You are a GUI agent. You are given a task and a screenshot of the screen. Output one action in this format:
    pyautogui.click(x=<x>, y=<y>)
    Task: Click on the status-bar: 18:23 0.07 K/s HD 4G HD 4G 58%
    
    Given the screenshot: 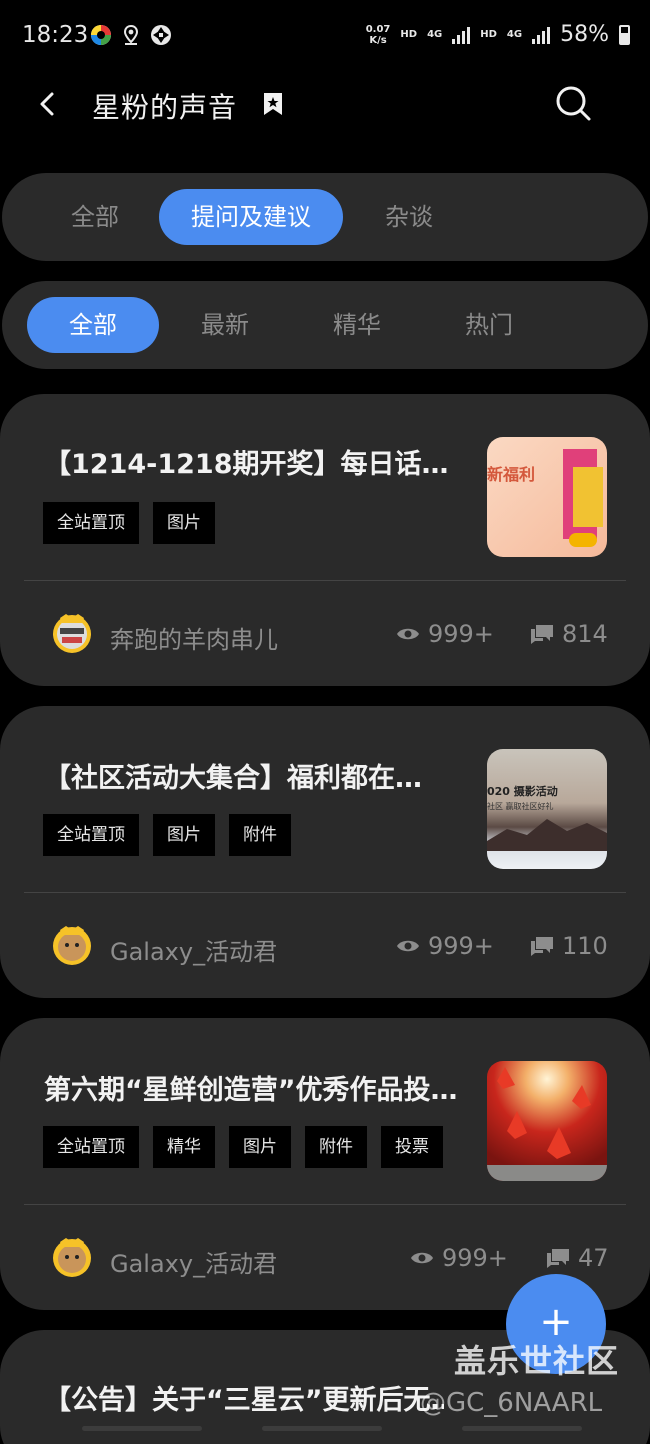 What is the action you would take?
    pyautogui.click(x=325, y=38)
    